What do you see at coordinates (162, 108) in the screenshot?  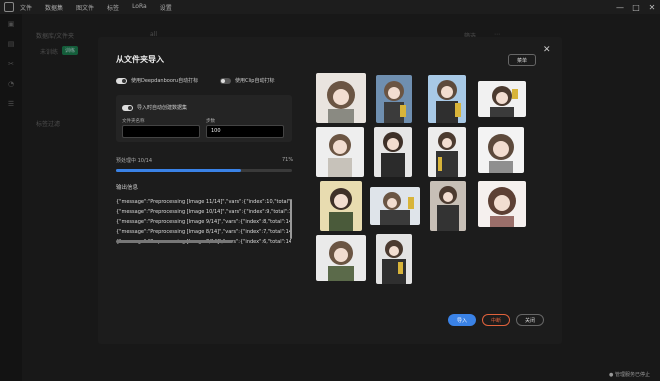 I see `auto-create-dataset-label: 导入时自动创建数据集` at bounding box center [162, 108].